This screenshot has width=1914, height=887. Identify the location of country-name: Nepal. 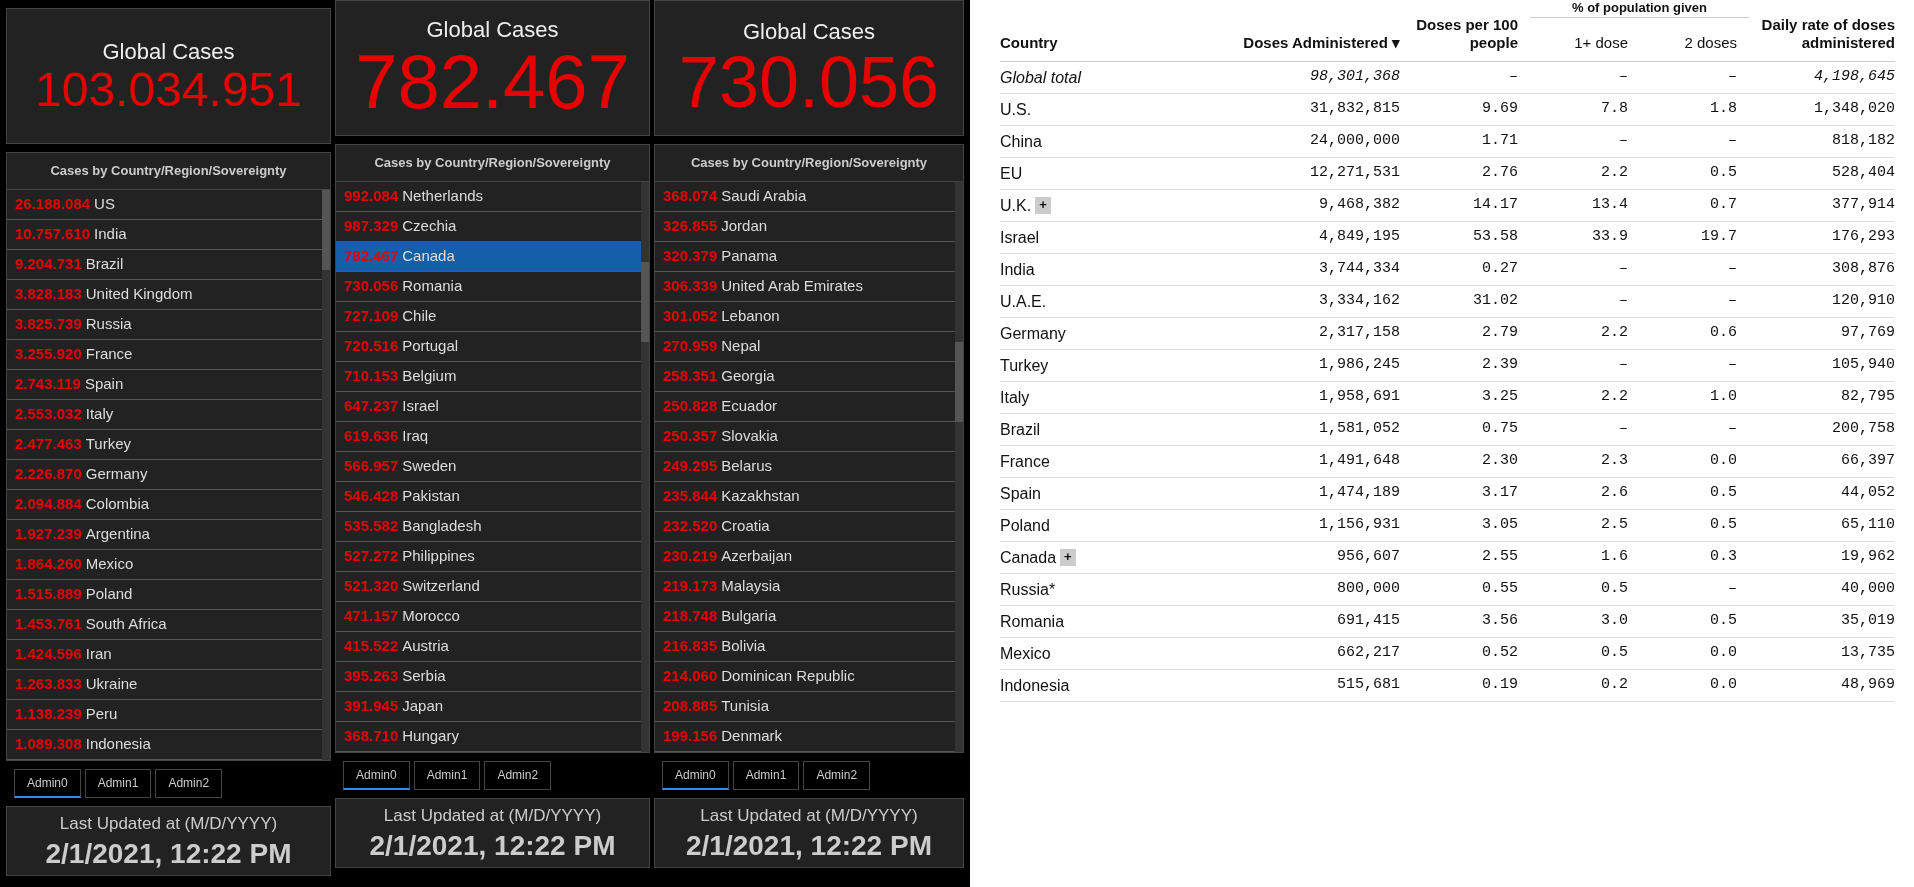
(741, 345).